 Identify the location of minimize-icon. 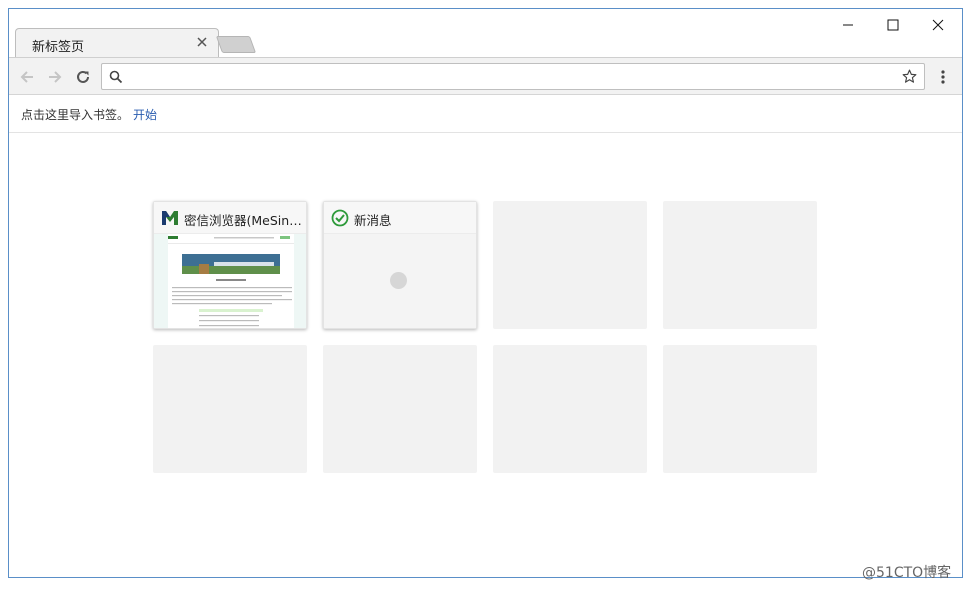
(848, 25).